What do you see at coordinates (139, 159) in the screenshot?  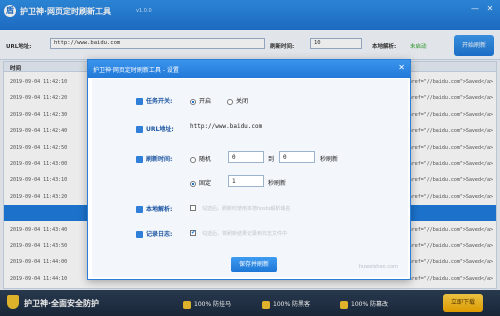 I see `clock-icon` at bounding box center [139, 159].